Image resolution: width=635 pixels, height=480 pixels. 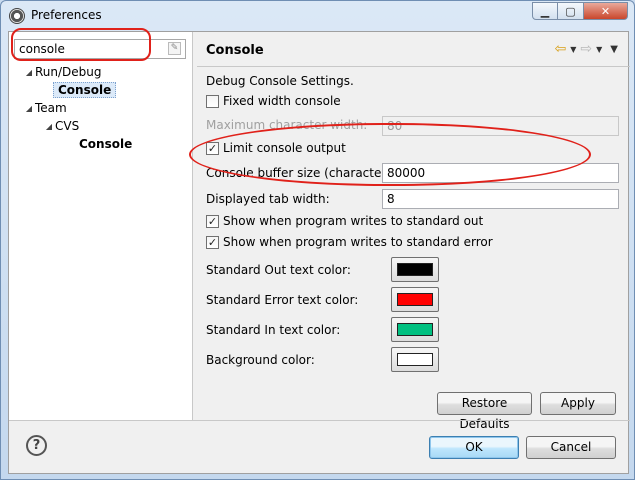 I want to click on checkbox-label: Fixed width console, so click(x=282, y=101).